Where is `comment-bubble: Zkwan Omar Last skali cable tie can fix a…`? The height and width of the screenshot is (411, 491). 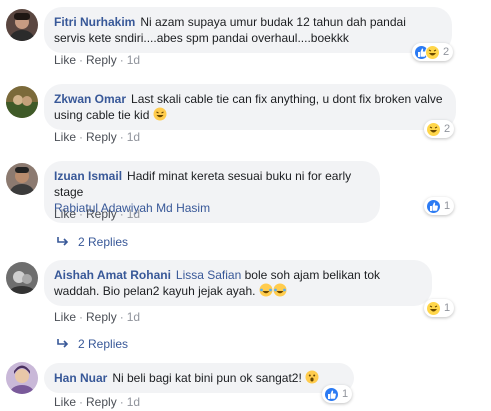
comment-bubble: Zkwan Omar Last skali cable tie can fix a… is located at coordinates (250, 107).